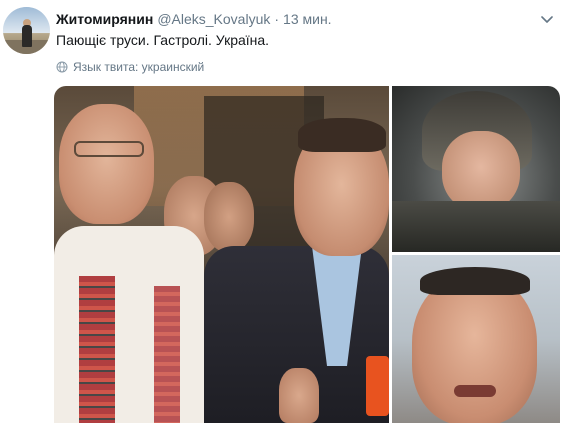 This screenshot has width=568, height=423. What do you see at coordinates (307, 19) in the screenshot?
I see `tweet-time: 13 мин.` at bounding box center [307, 19].